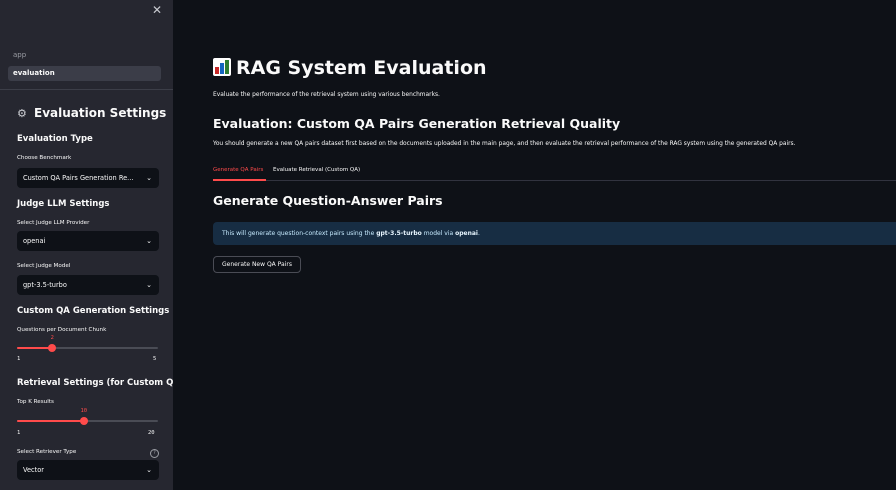 This screenshot has height=490, width=896. What do you see at coordinates (22, 113) in the screenshot?
I see `gear-icon: ⚙` at bounding box center [22, 113].